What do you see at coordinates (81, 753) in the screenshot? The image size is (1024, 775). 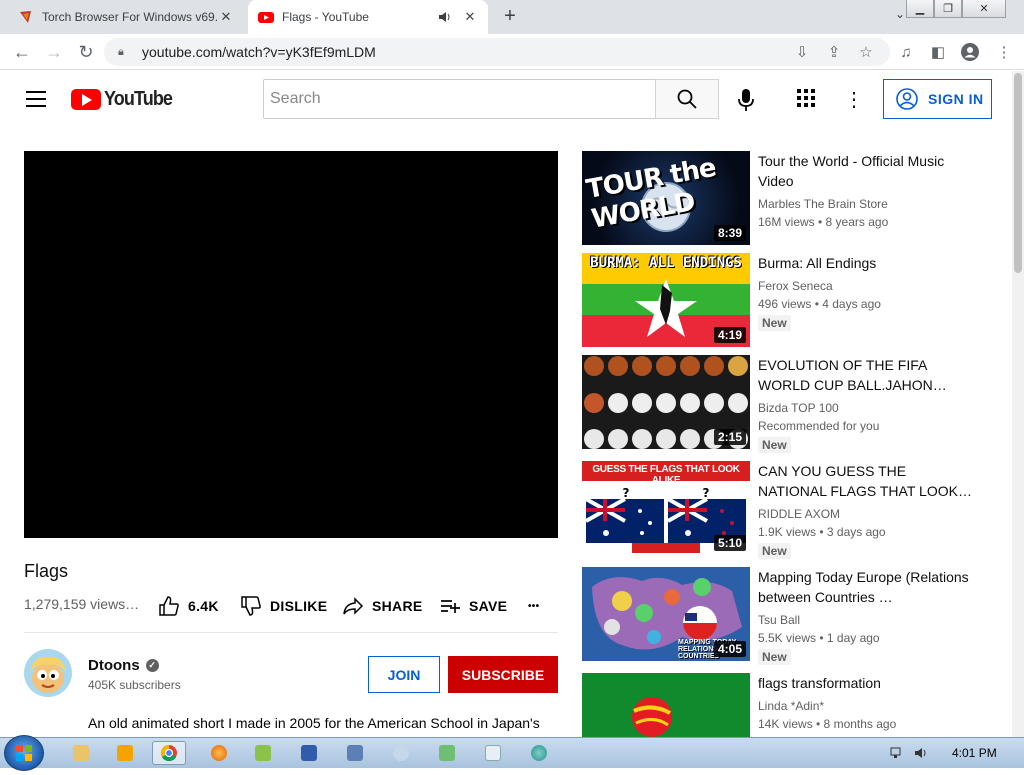 I see `file-explorer-icon` at bounding box center [81, 753].